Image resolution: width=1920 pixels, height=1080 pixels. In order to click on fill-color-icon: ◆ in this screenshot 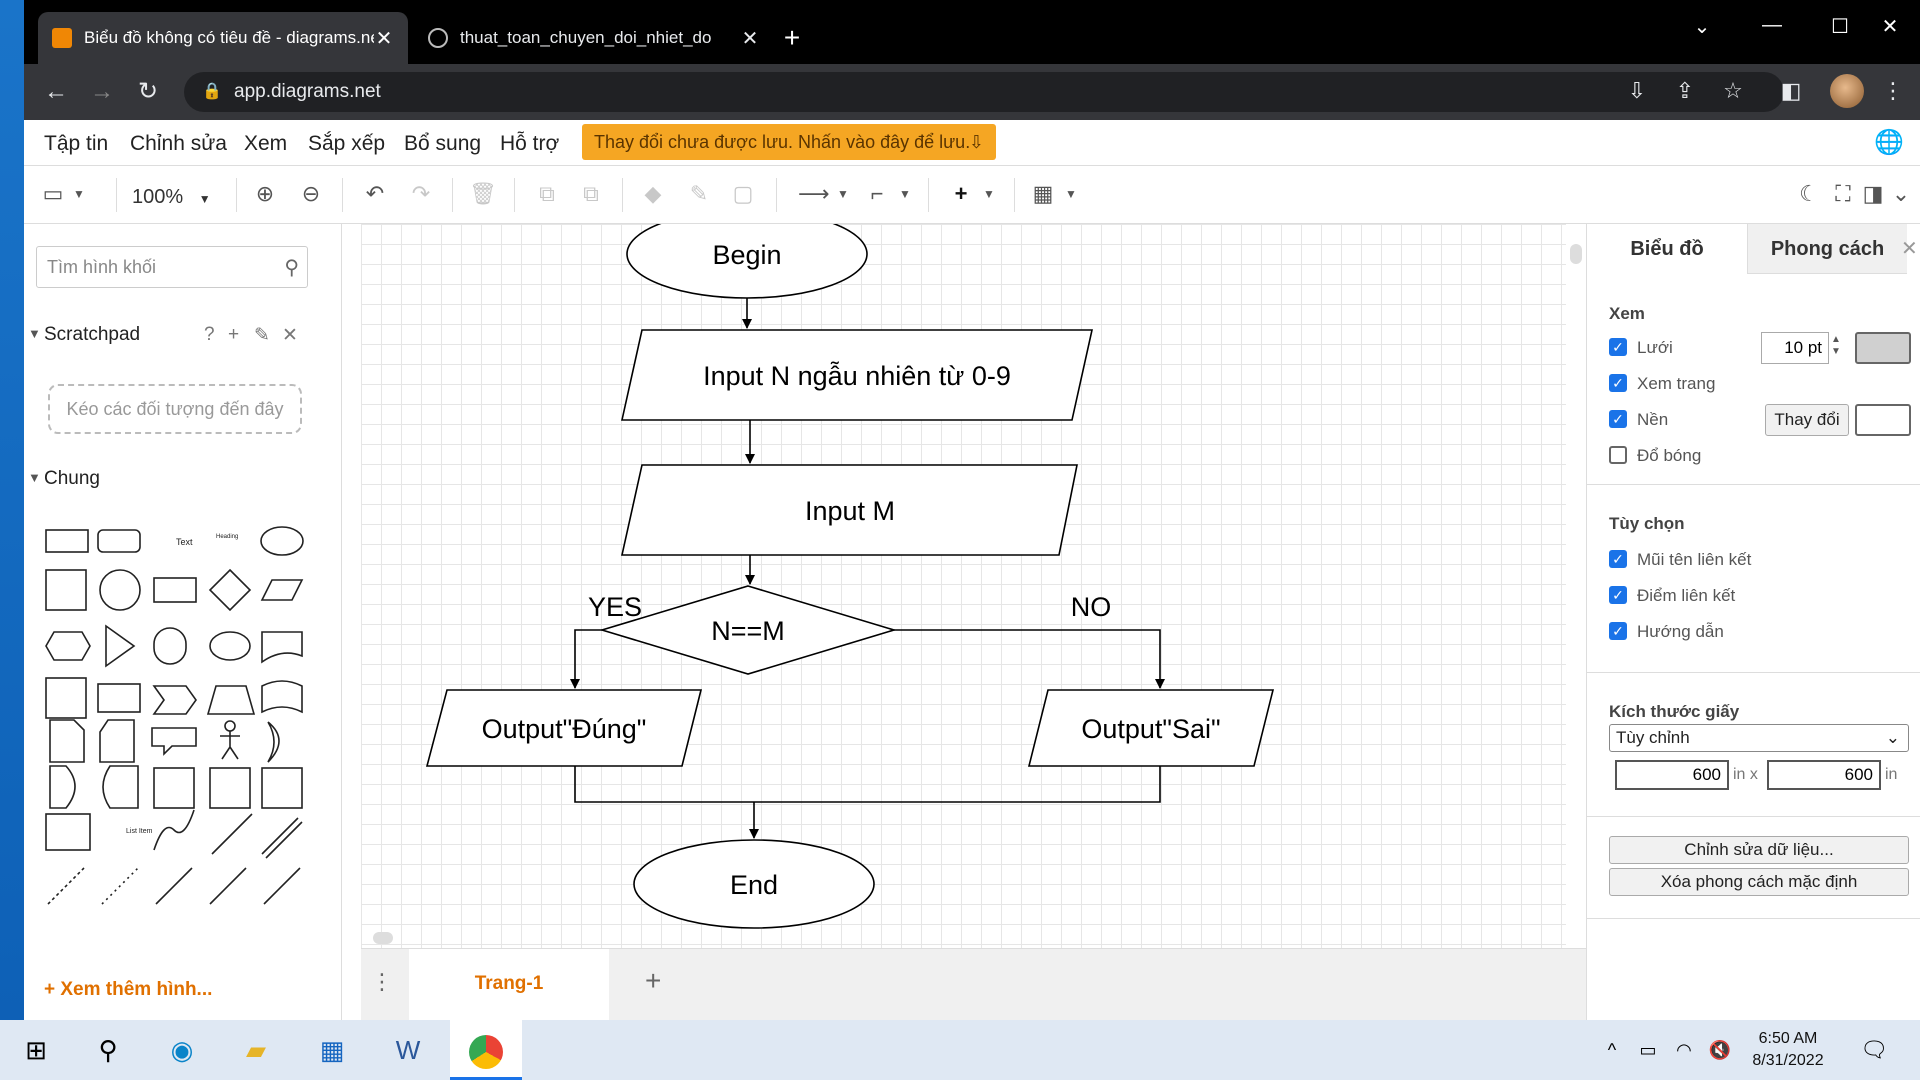, I will do `click(653, 194)`.